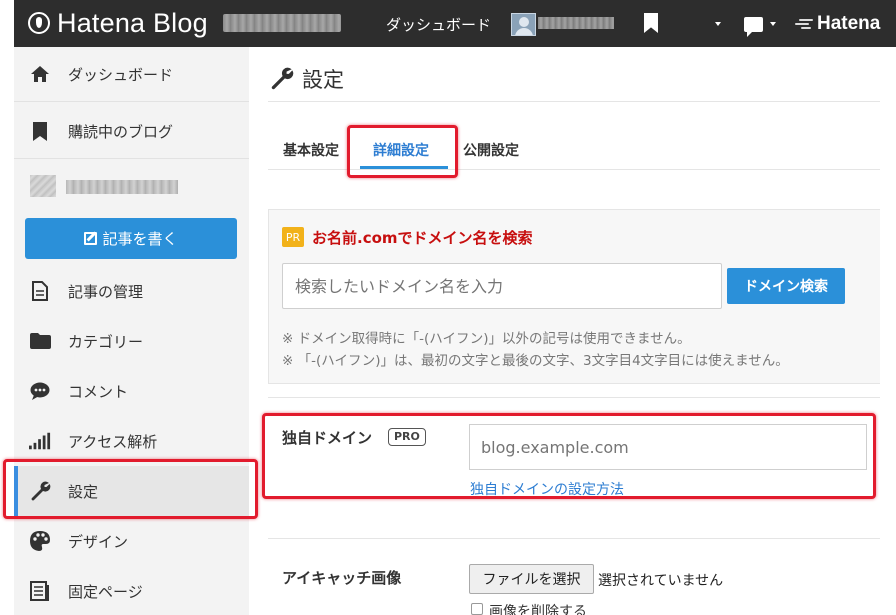  What do you see at coordinates (282, 23) in the screenshot?
I see `blurred-blog-name` at bounding box center [282, 23].